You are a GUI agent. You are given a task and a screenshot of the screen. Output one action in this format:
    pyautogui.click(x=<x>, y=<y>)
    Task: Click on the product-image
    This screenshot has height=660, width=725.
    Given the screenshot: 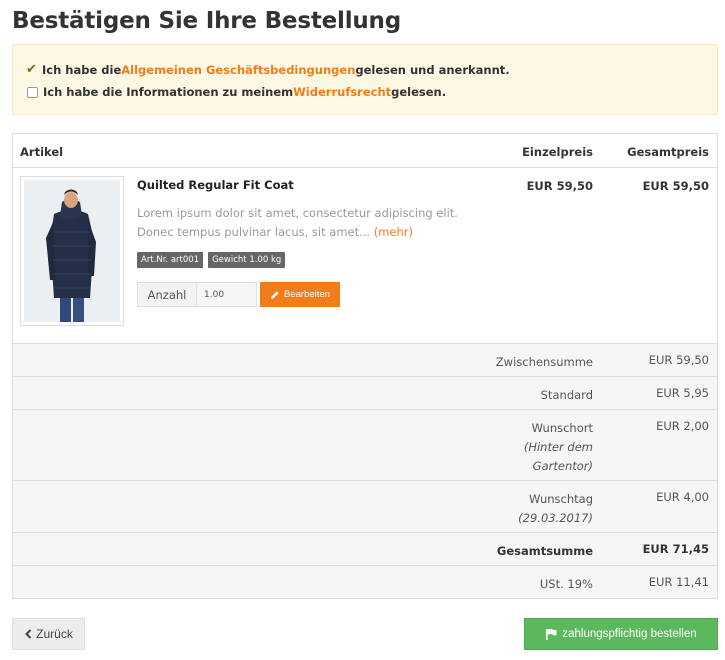 What is the action you would take?
    pyautogui.click(x=72, y=251)
    